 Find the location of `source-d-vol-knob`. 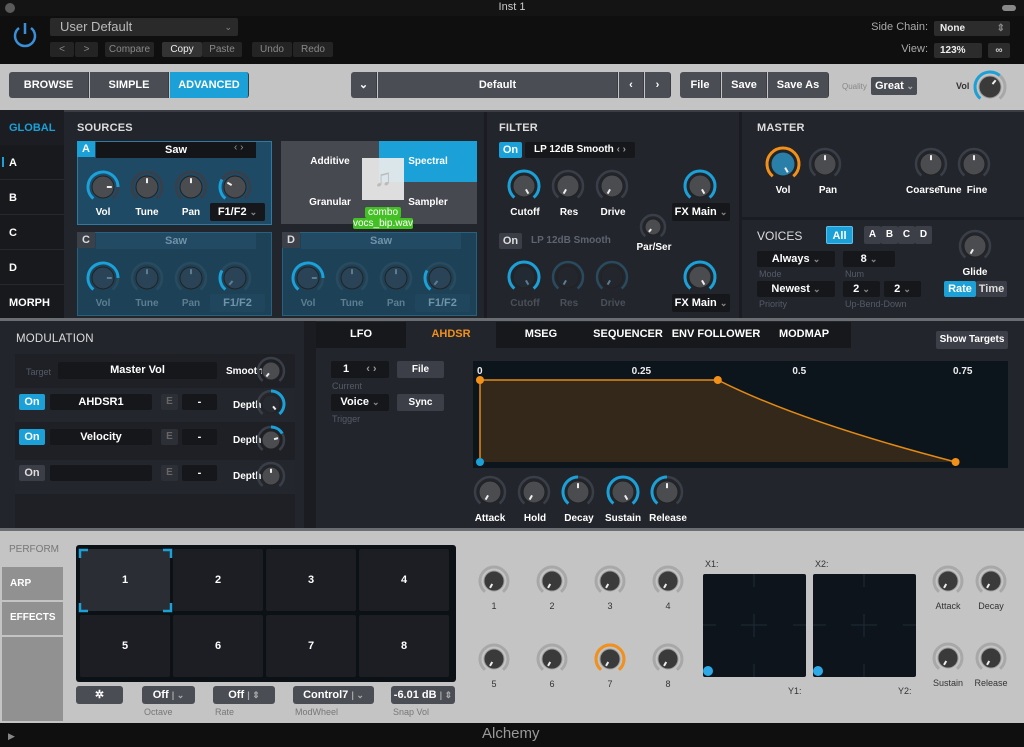

source-d-vol-knob is located at coordinates (308, 276).